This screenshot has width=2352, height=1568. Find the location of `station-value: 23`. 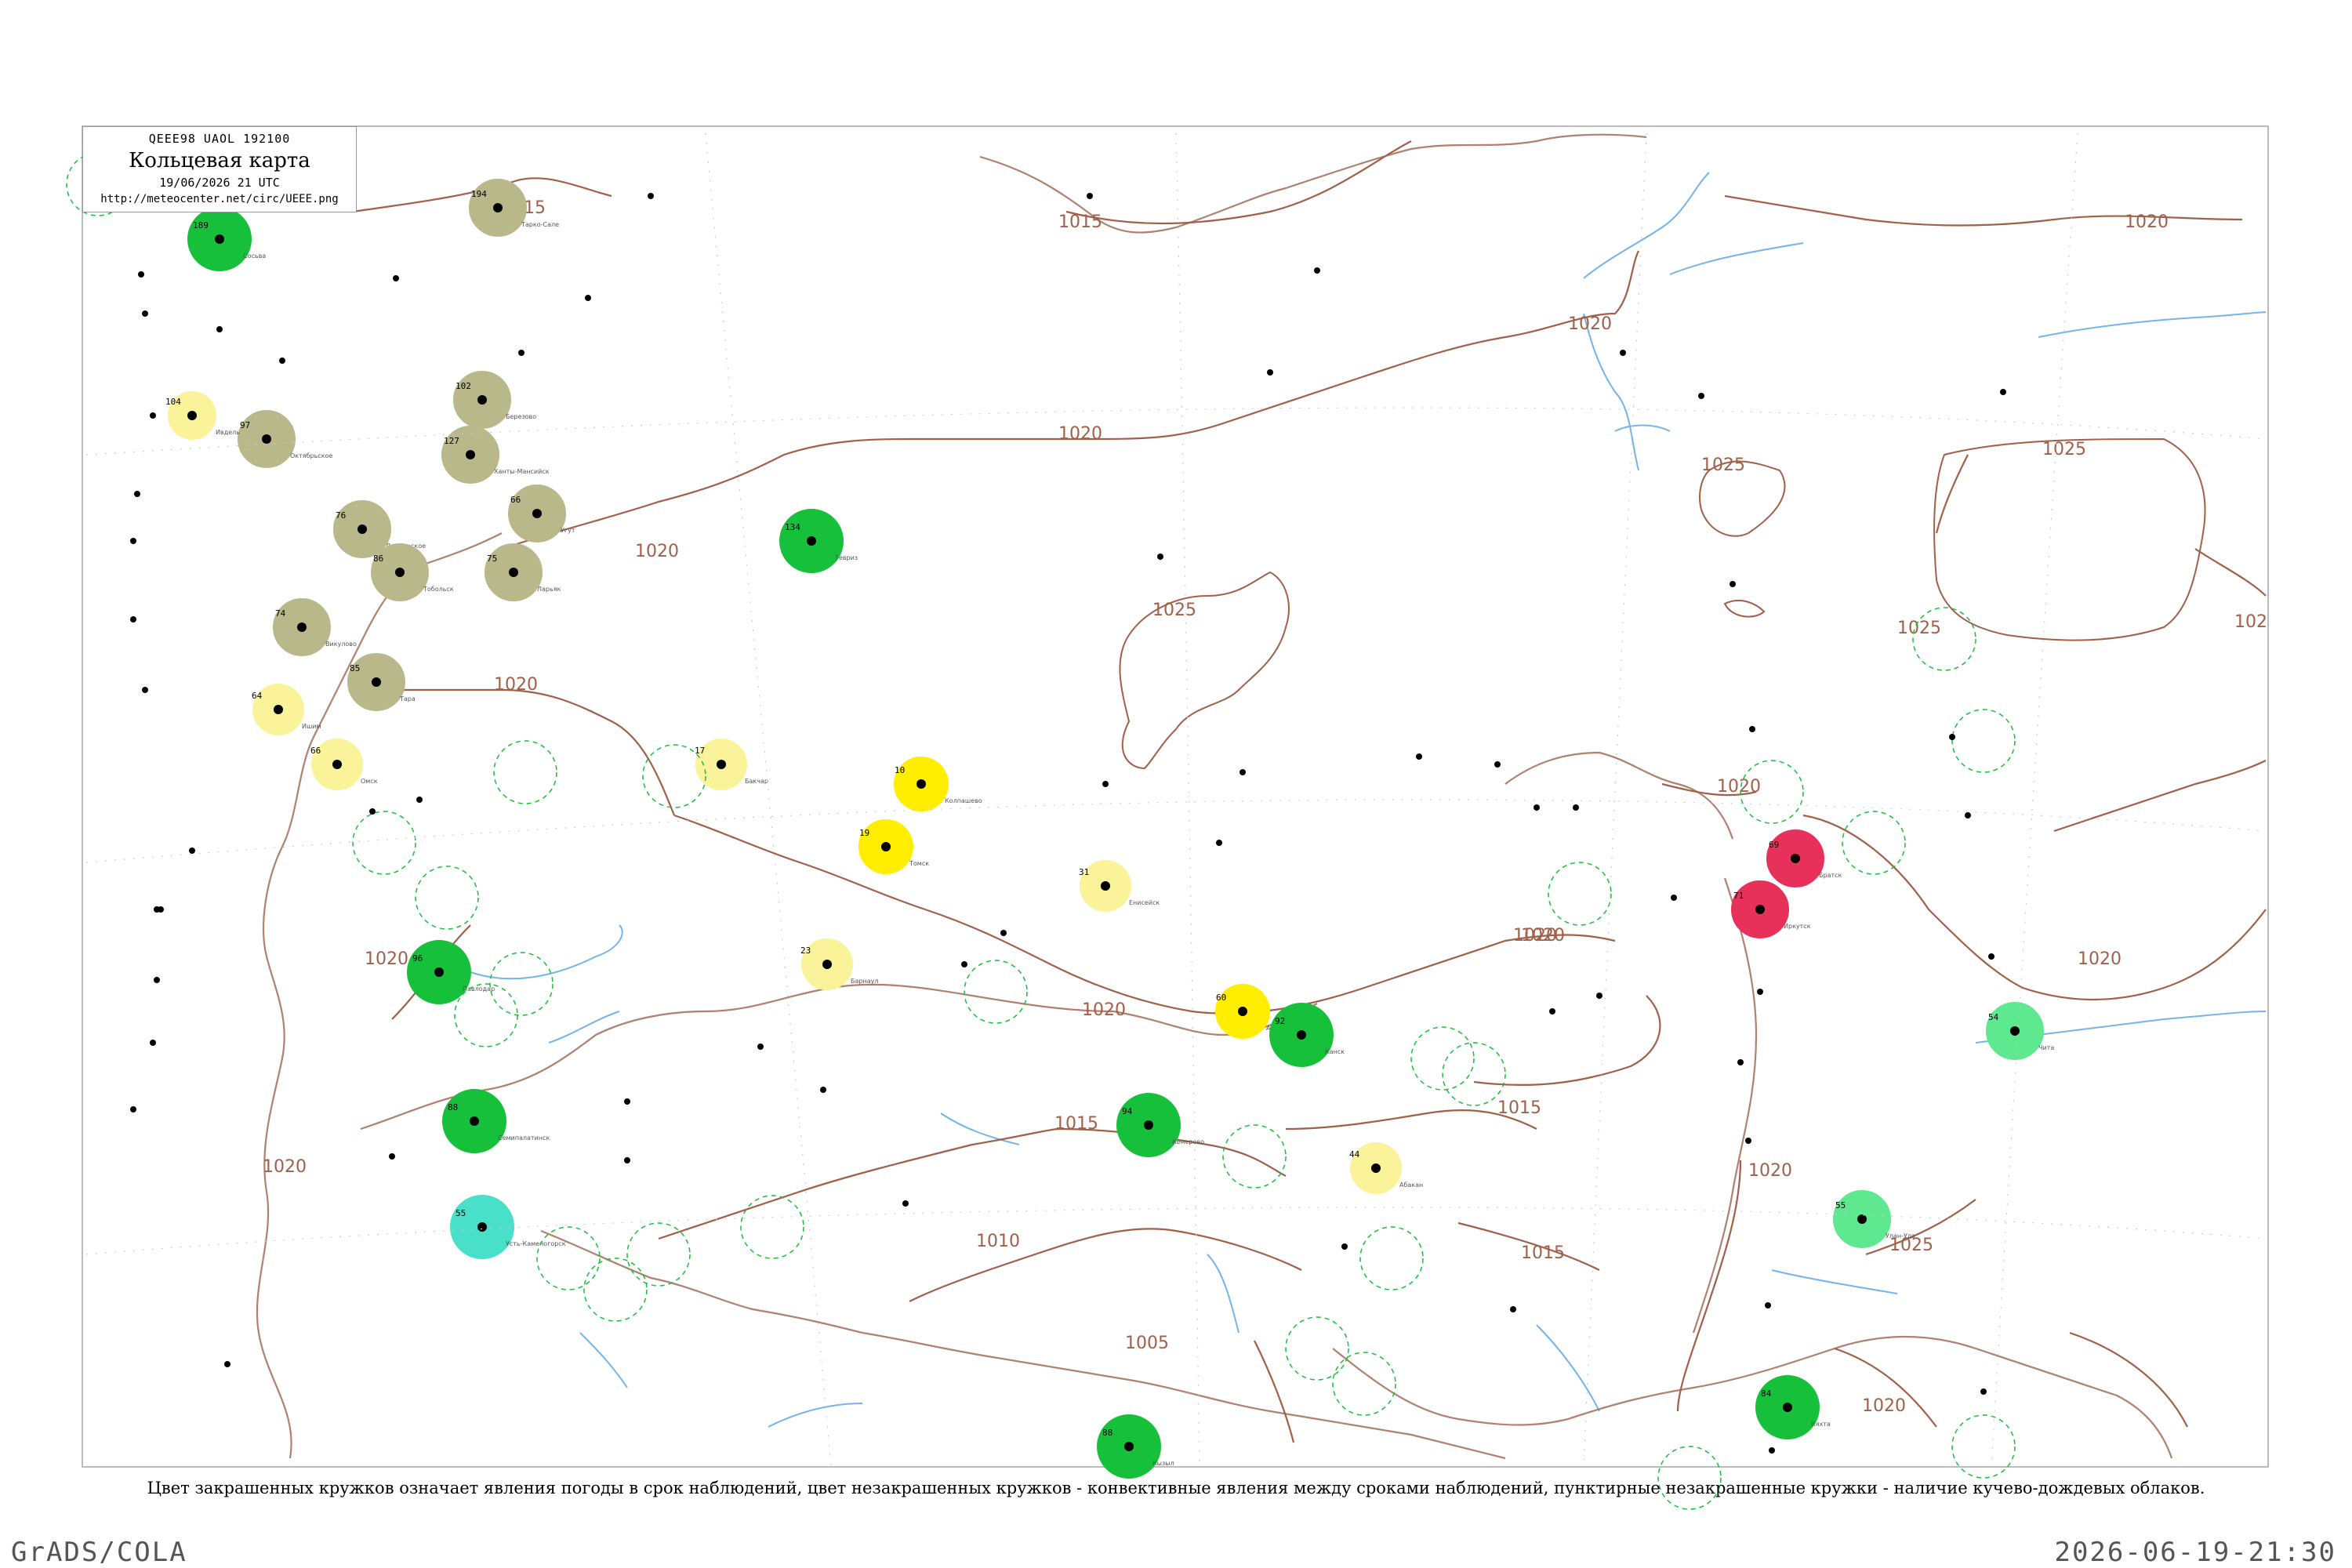

station-value: 23 is located at coordinates (806, 951).